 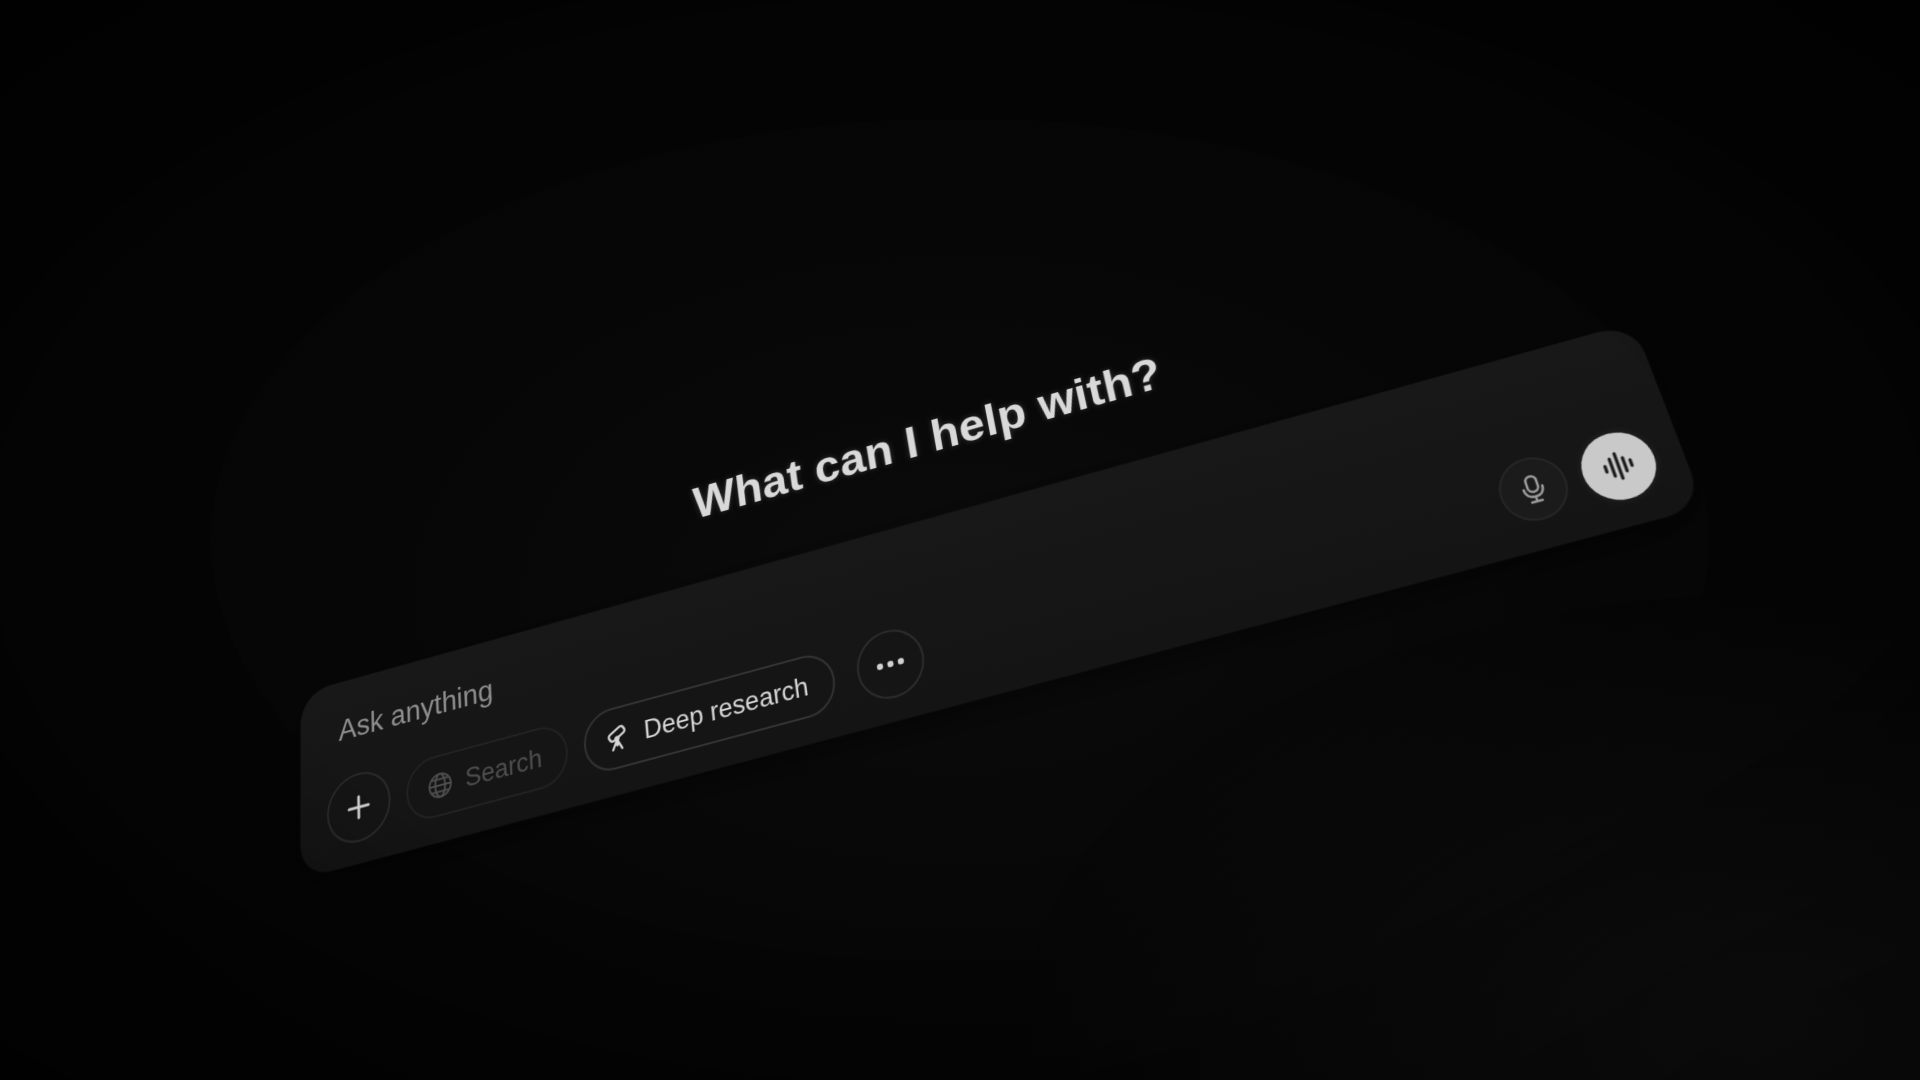 What do you see at coordinates (726, 708) in the screenshot?
I see `deep-research-button-label: Deep research` at bounding box center [726, 708].